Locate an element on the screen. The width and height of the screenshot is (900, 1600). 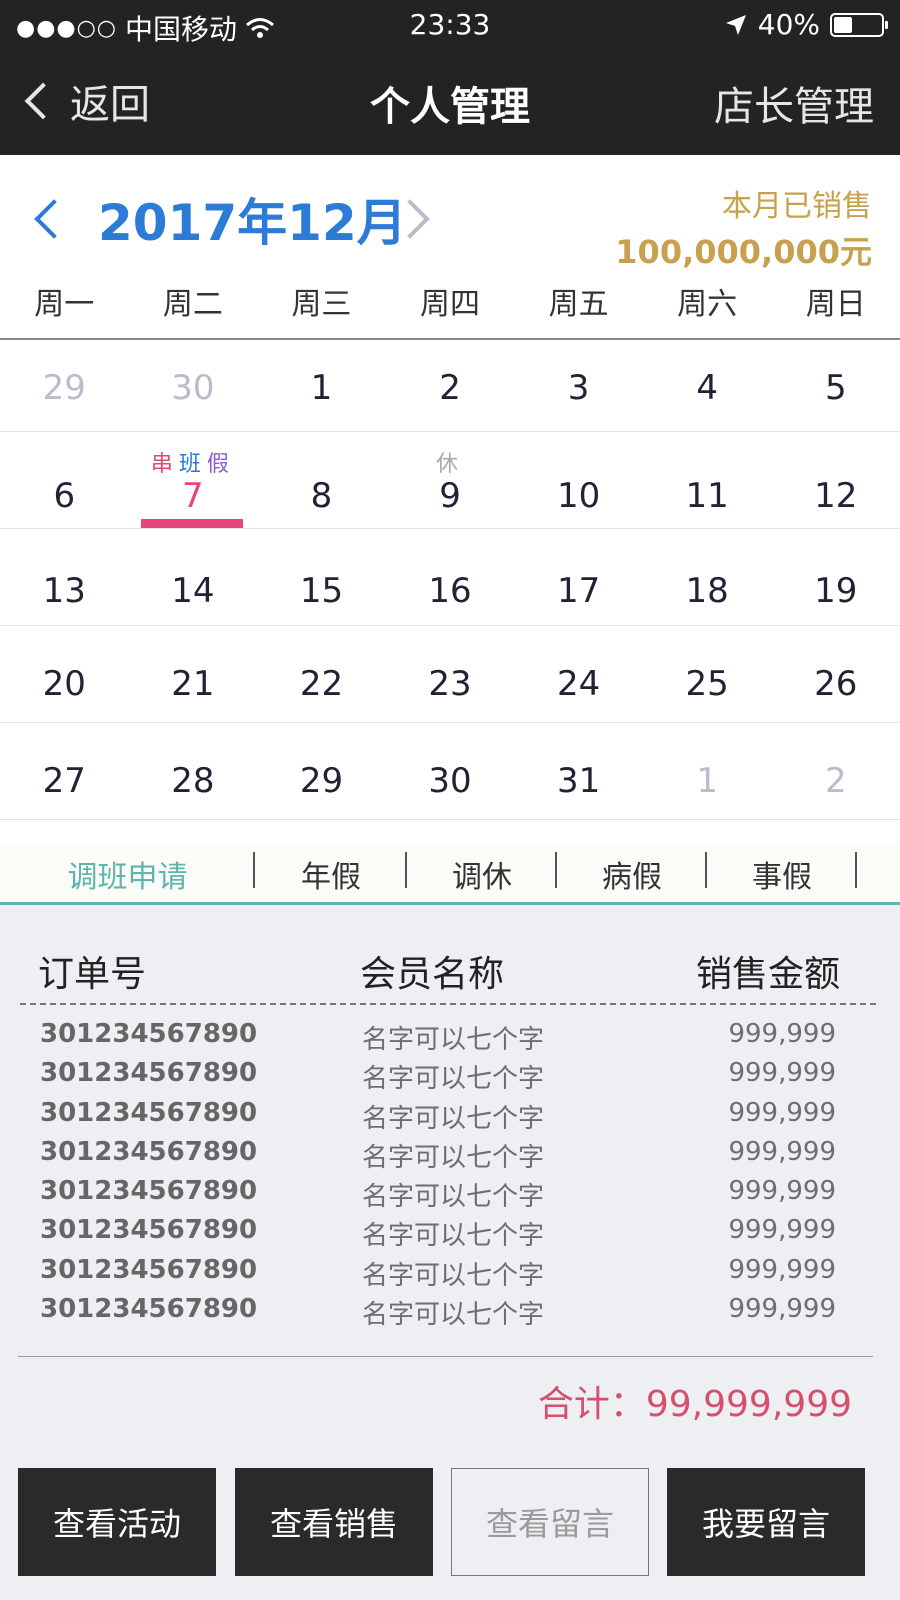
calendar-day: 17 is located at coordinates (578, 577).